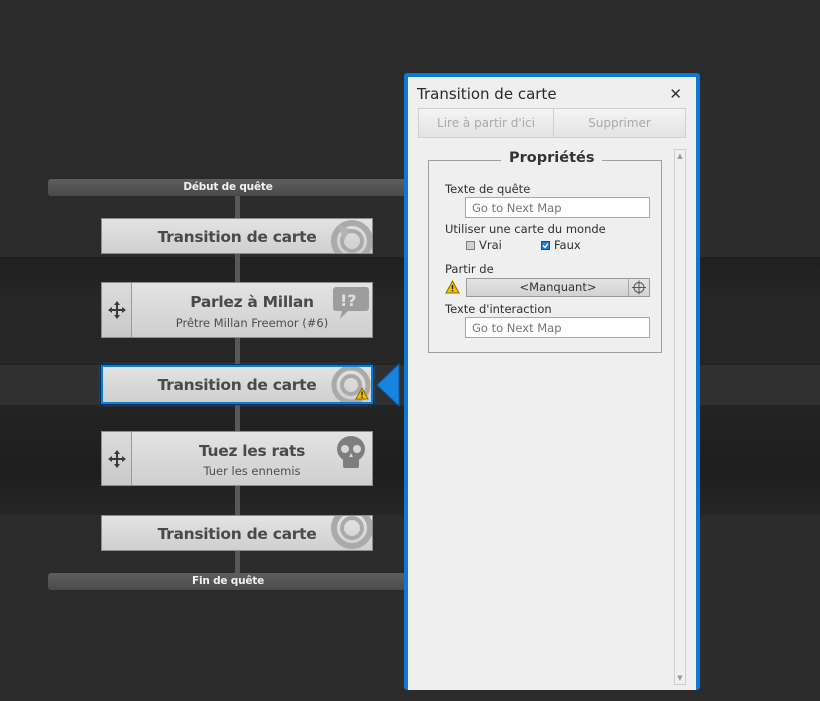  What do you see at coordinates (498, 309) in the screenshot?
I see `interaction-text-label: Texte d'interaction` at bounding box center [498, 309].